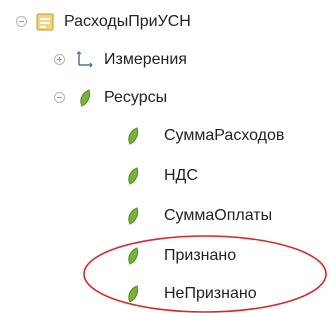 This screenshot has width=330, height=313. I want to click on tree-node-resource-item: СуммаОплаты, so click(165, 216).